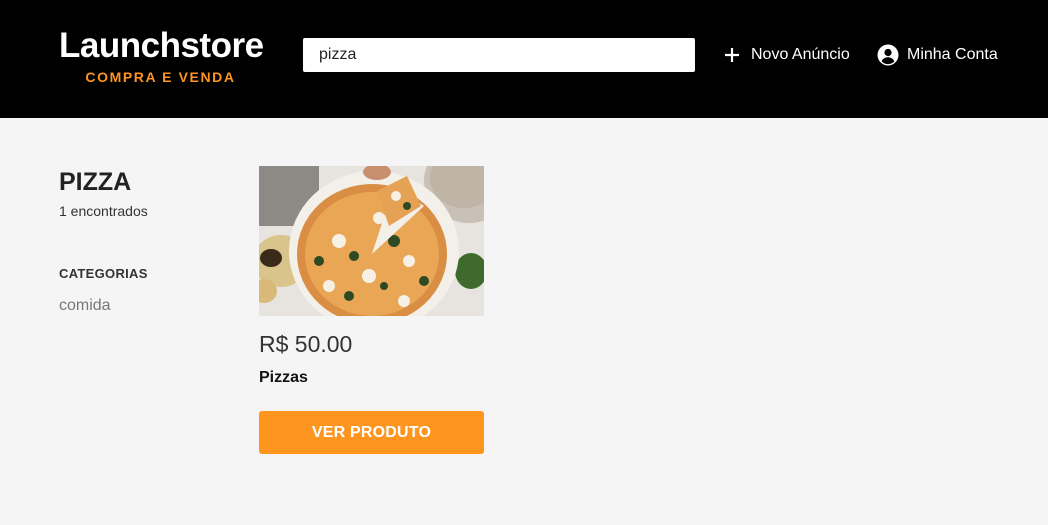 The width and height of the screenshot is (1048, 525). I want to click on account-circle-icon, so click(888, 55).